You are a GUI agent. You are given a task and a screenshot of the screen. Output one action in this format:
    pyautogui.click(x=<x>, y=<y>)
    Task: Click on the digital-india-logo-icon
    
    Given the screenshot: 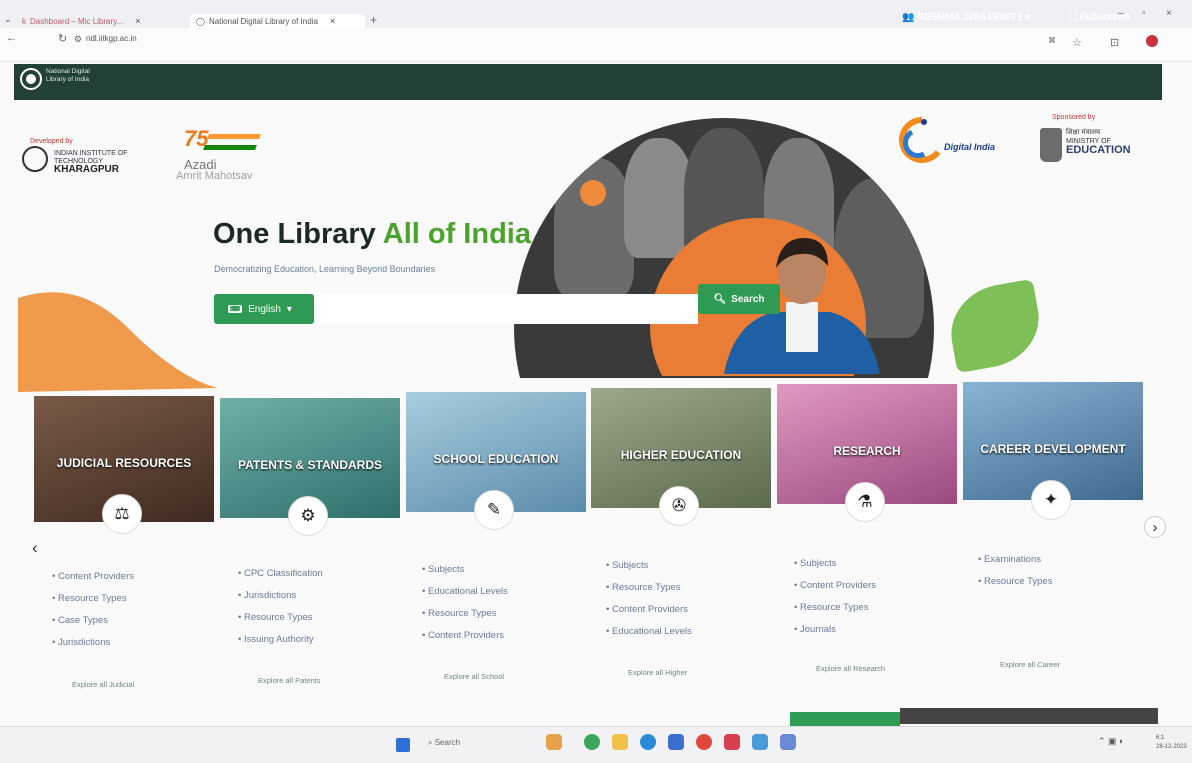 What is the action you would take?
    pyautogui.click(x=921, y=139)
    